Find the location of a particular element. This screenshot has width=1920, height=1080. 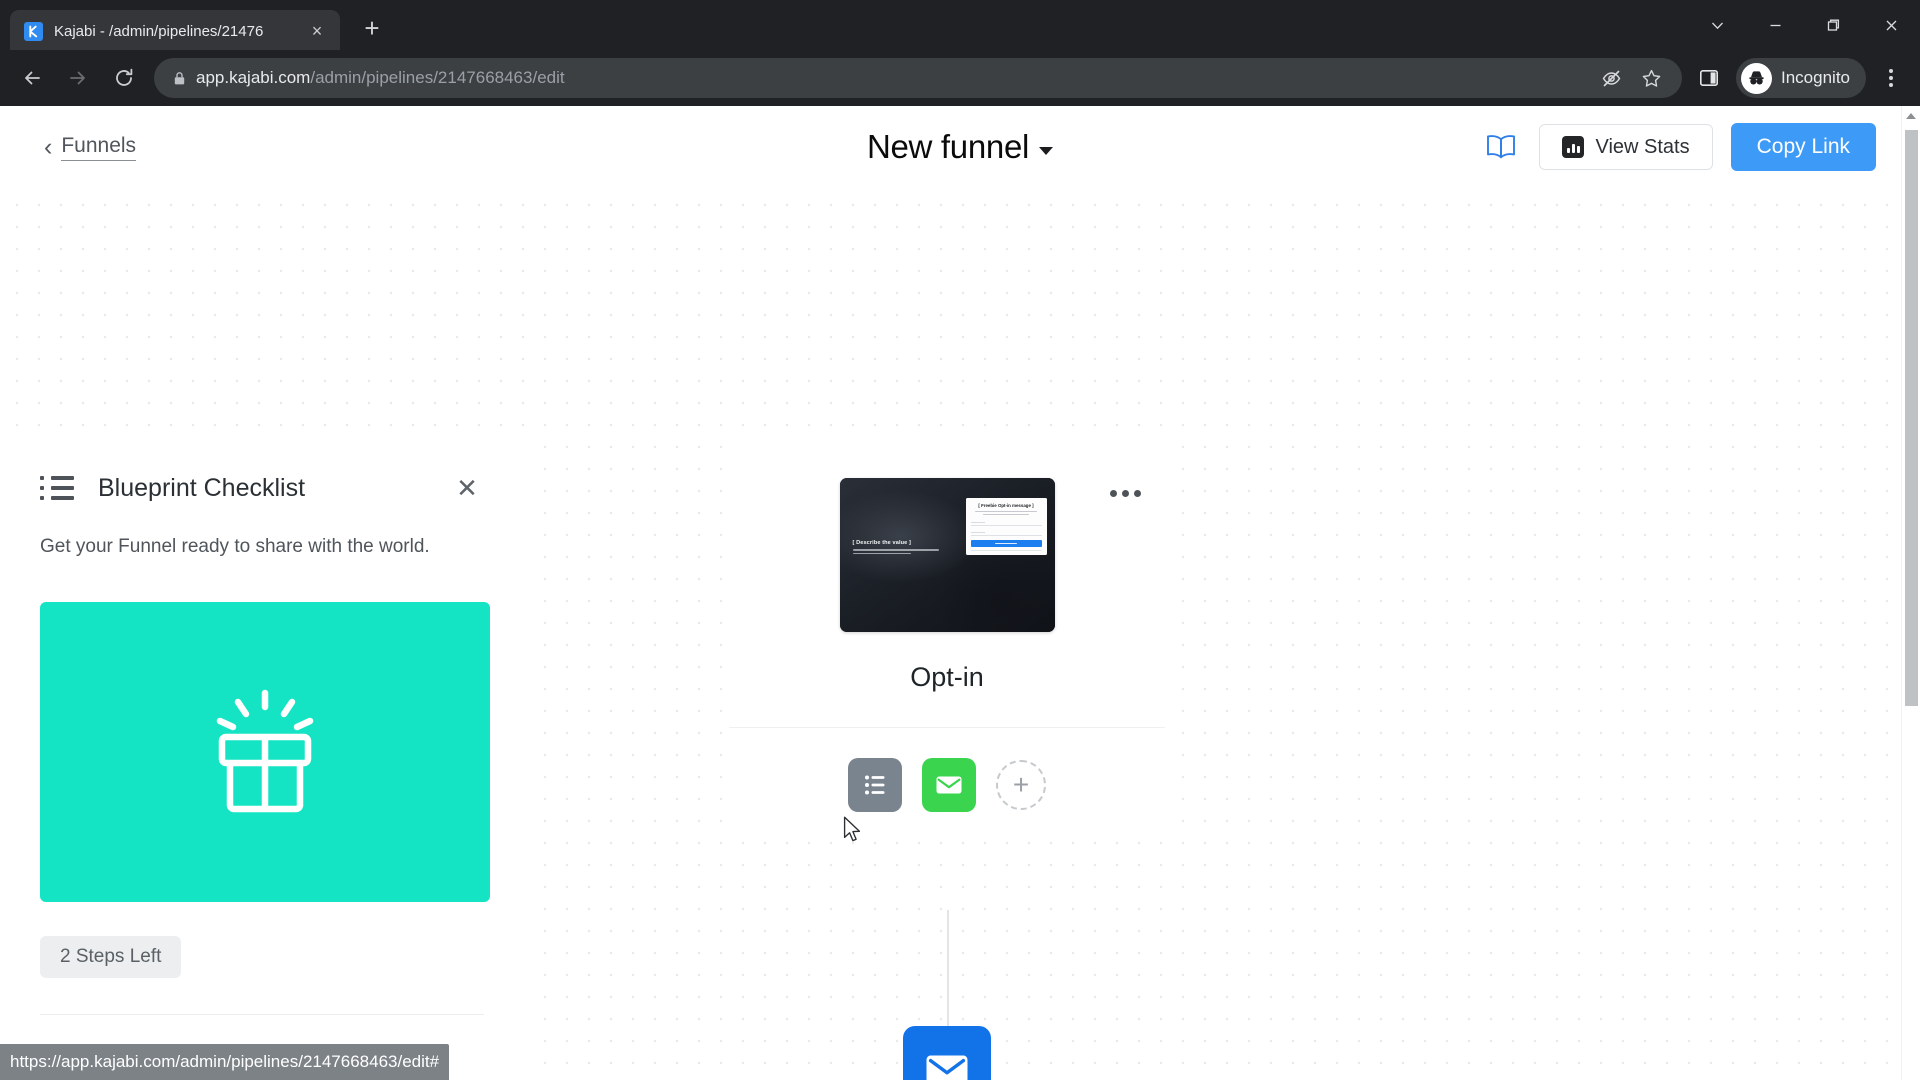

back-to-funnels-link: ‹ Funnels is located at coordinates (90, 146).